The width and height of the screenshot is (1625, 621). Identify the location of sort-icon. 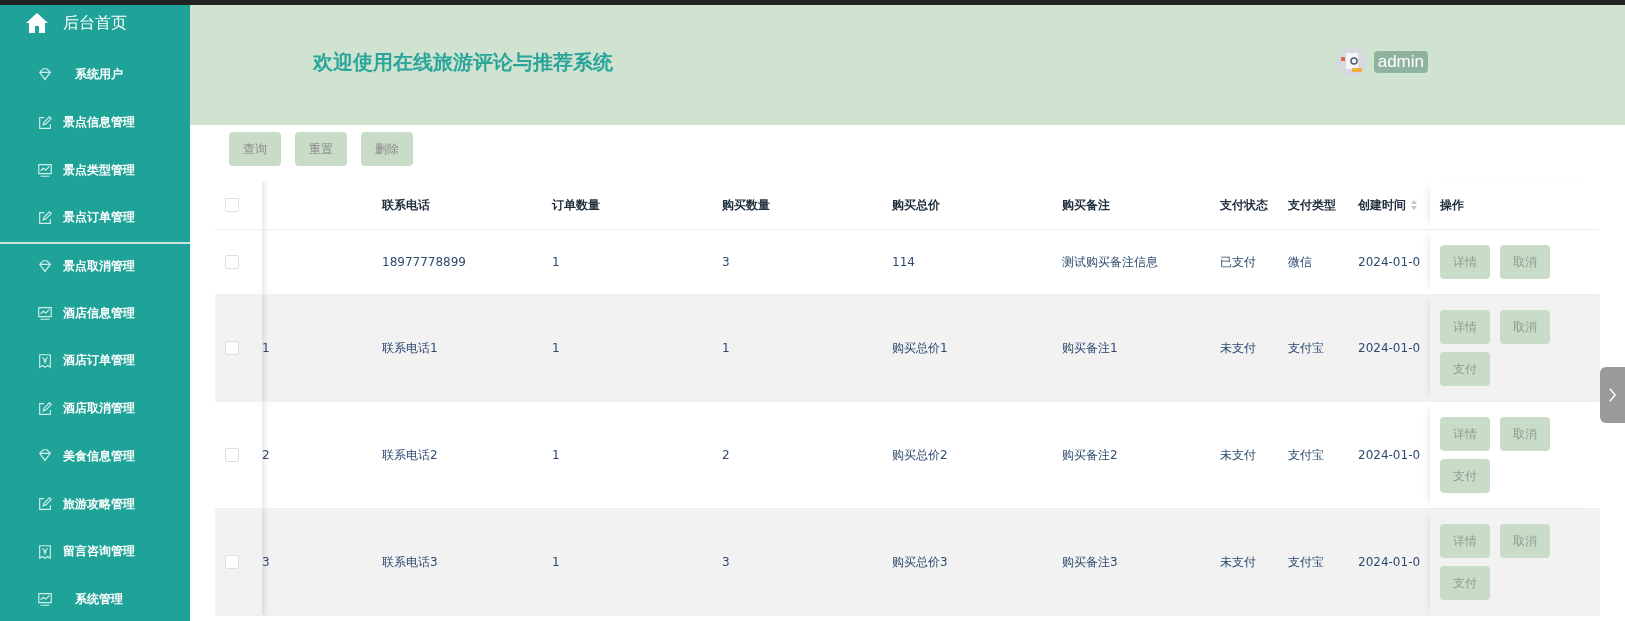
(1414, 205).